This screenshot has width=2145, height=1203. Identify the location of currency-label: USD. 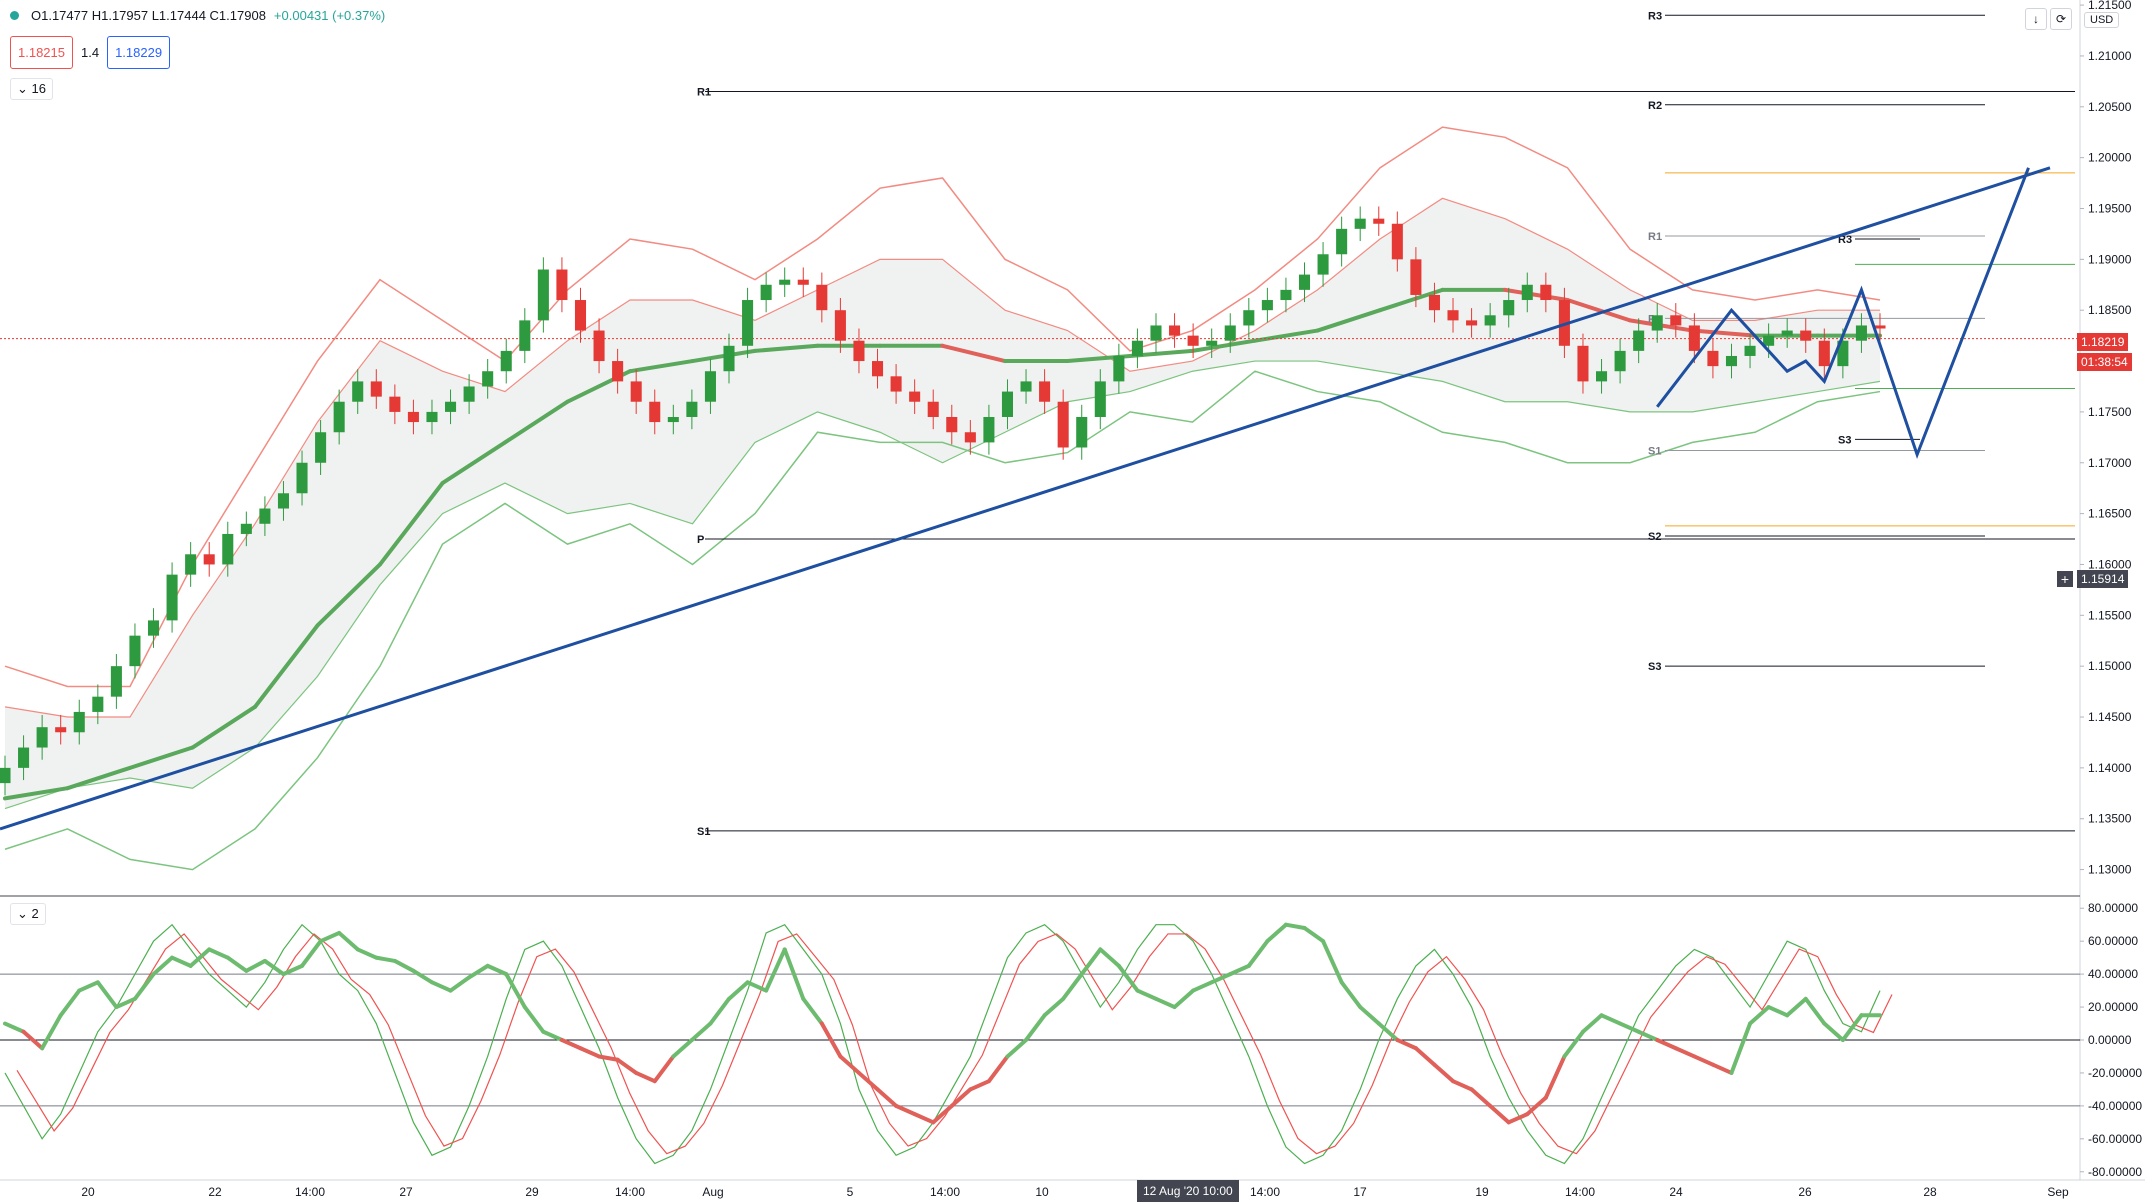
(2102, 20).